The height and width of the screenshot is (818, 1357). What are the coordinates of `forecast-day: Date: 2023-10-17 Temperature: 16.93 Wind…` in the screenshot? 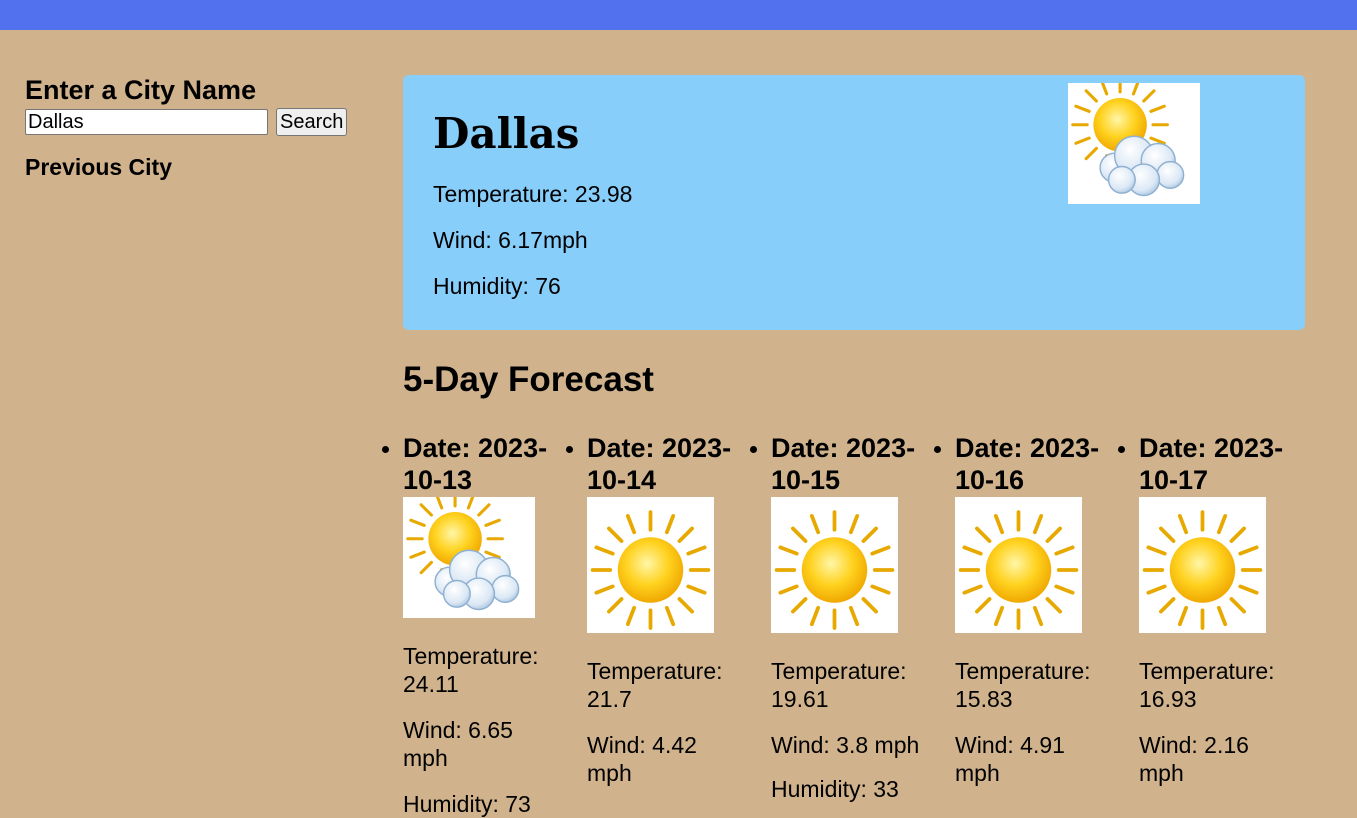 It's located at (1208, 609).